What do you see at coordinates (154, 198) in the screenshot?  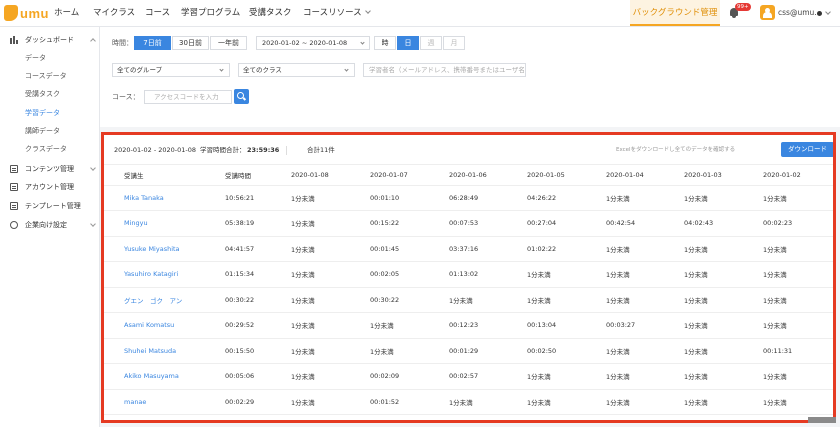 I see `learner-name-link: Mika Tanaka` at bounding box center [154, 198].